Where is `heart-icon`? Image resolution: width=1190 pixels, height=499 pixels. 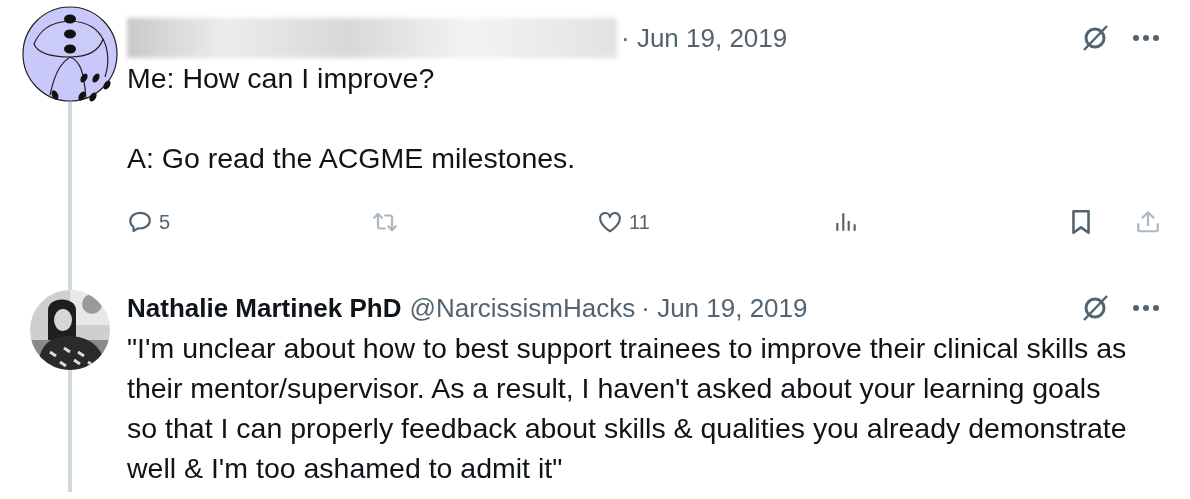
heart-icon is located at coordinates (610, 222).